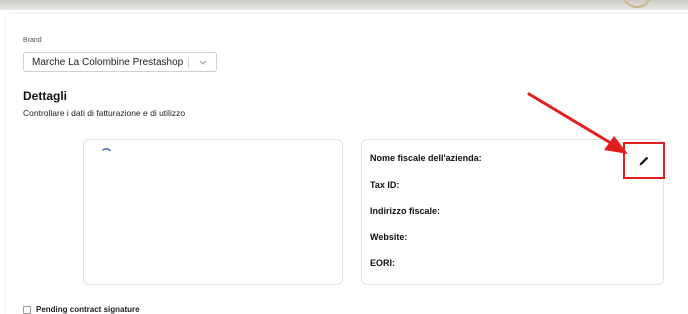  I want to click on chevron-down-icon, so click(203, 62).